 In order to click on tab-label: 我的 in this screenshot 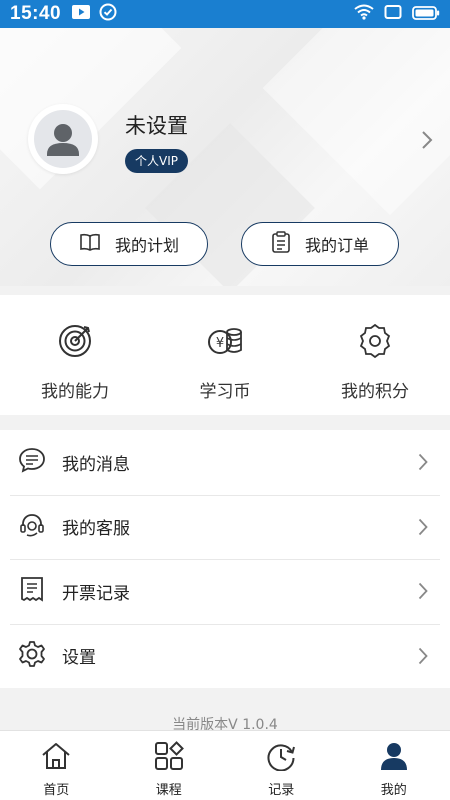, I will do `click(393, 790)`.